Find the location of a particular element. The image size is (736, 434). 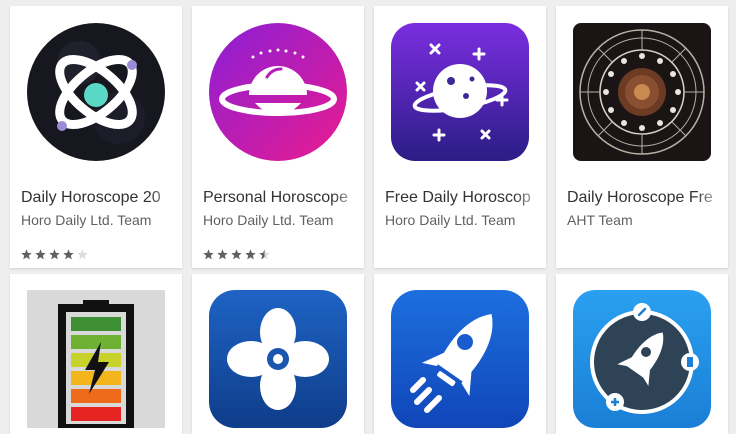

fan-icon is located at coordinates (278, 359).